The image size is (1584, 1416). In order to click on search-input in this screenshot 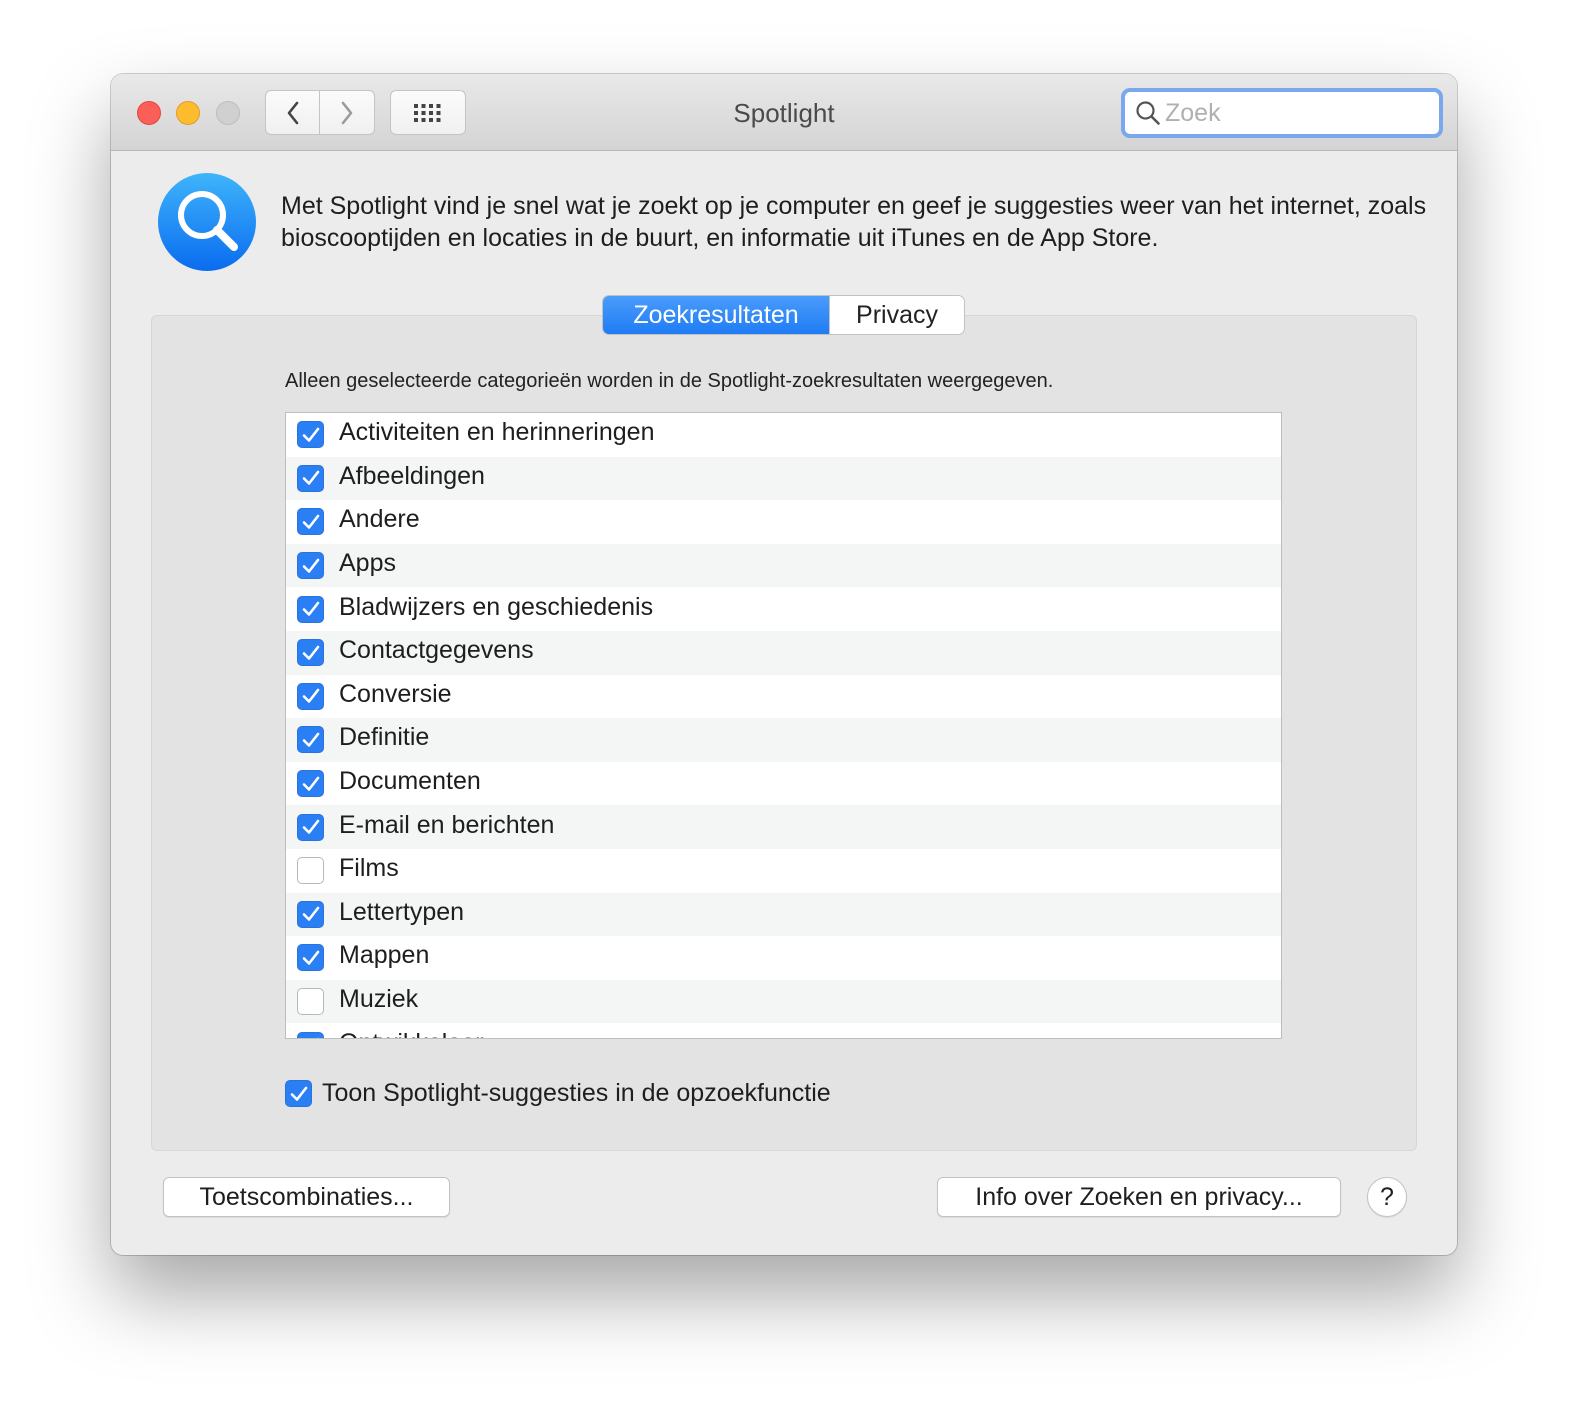, I will do `click(1295, 113)`.